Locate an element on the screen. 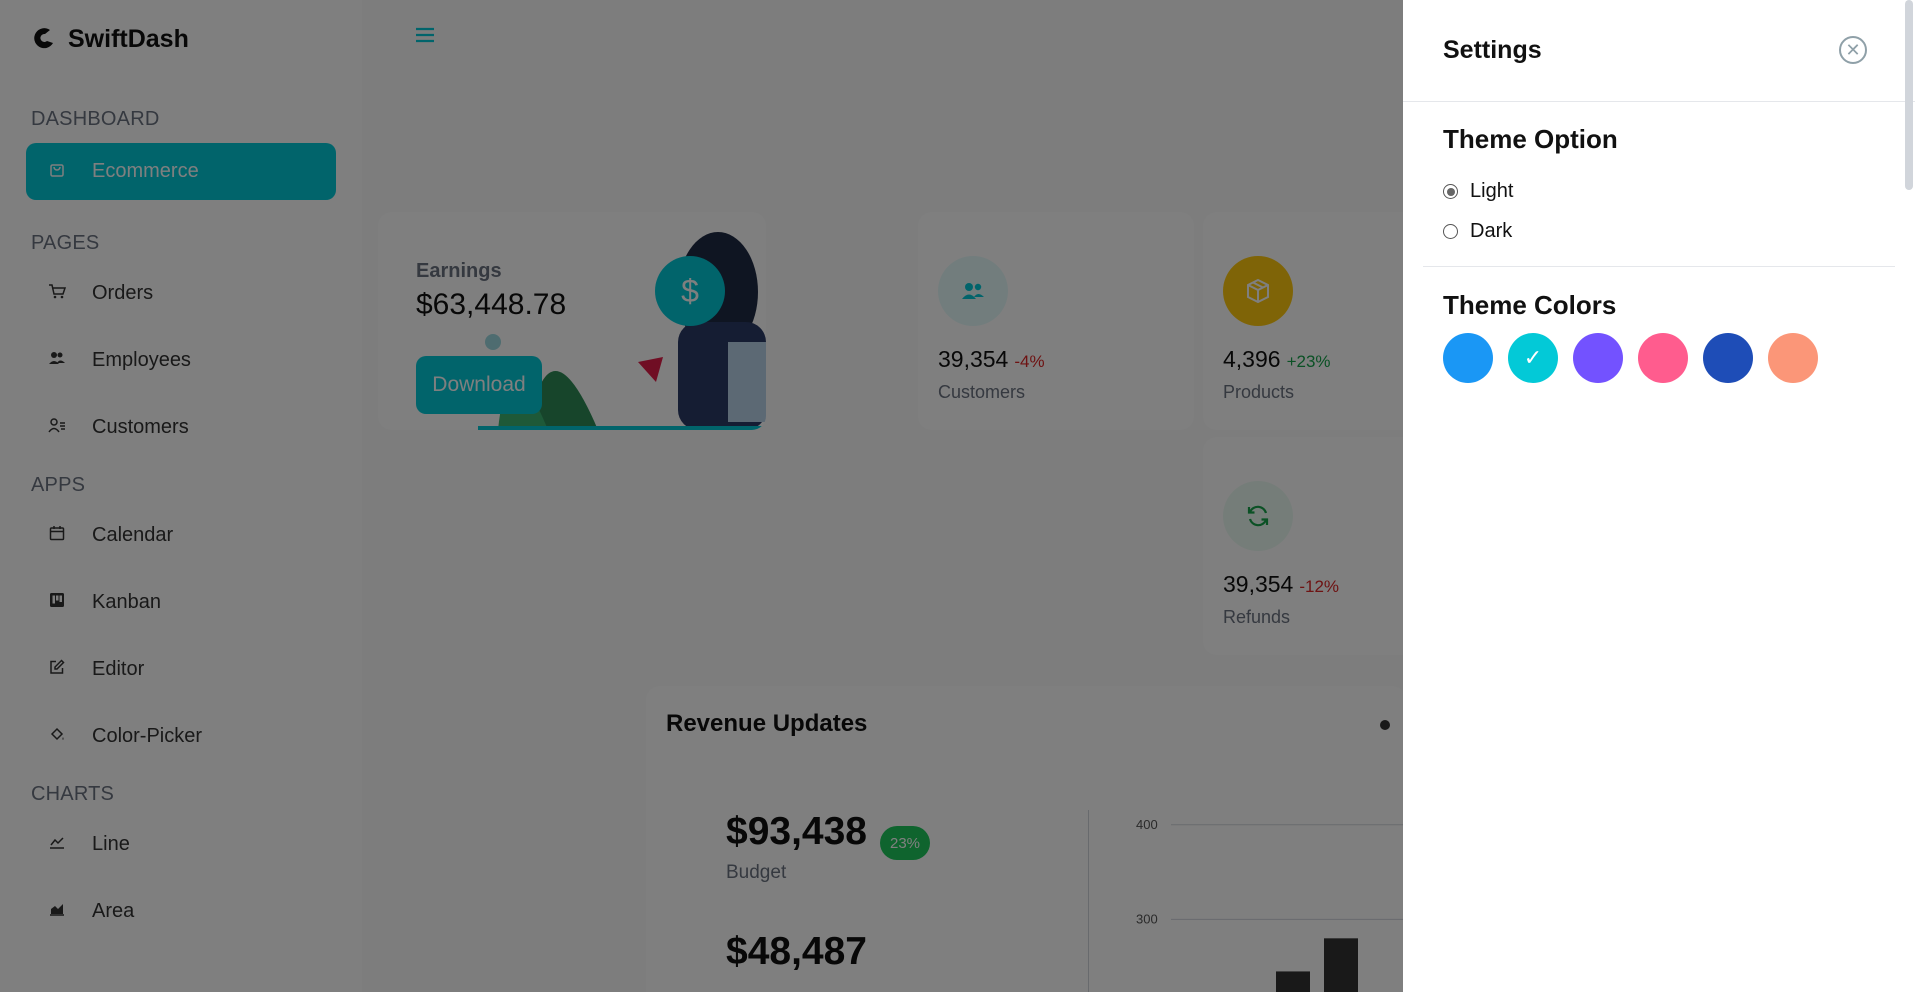 The image size is (1915, 992). theme-option-title: Theme Option is located at coordinates (1530, 139).